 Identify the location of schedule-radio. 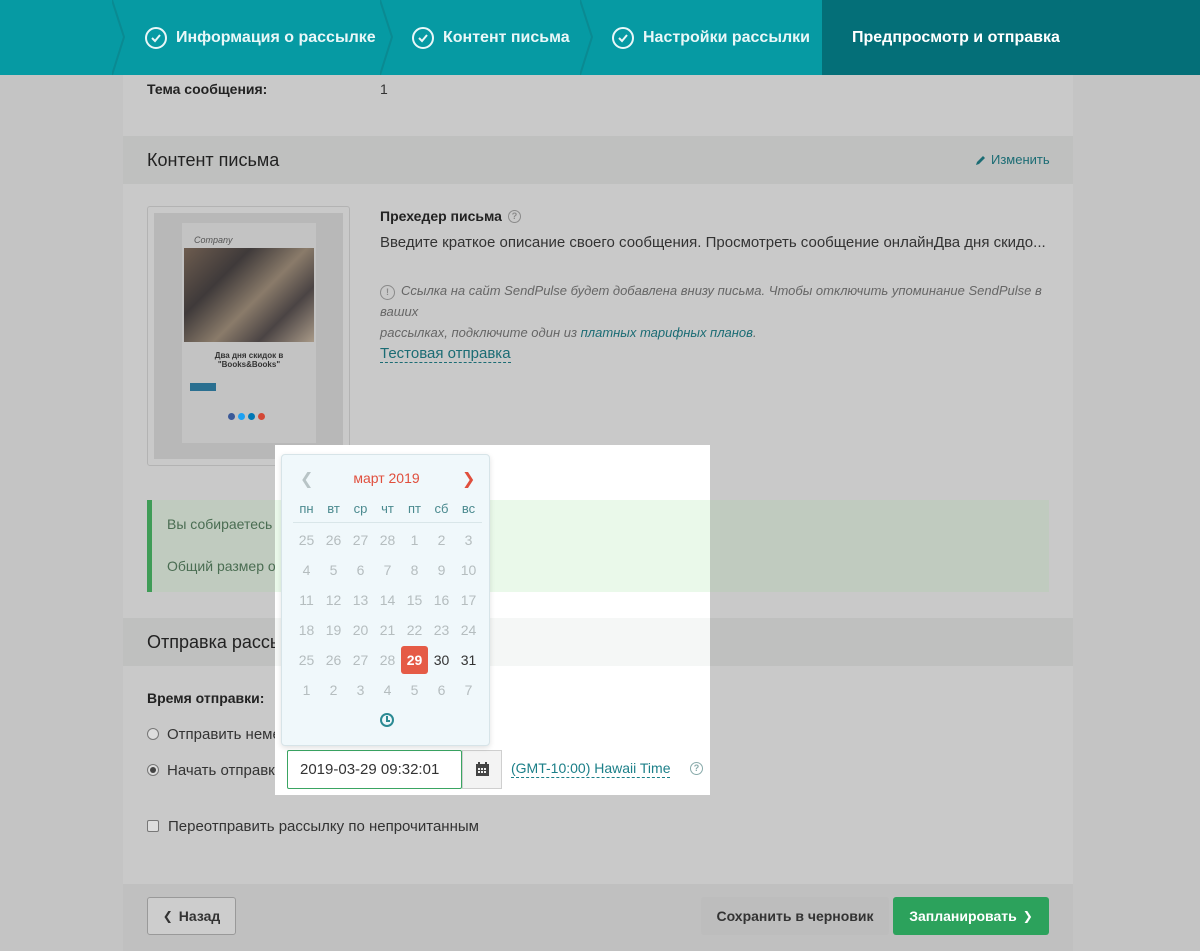
(153, 770).